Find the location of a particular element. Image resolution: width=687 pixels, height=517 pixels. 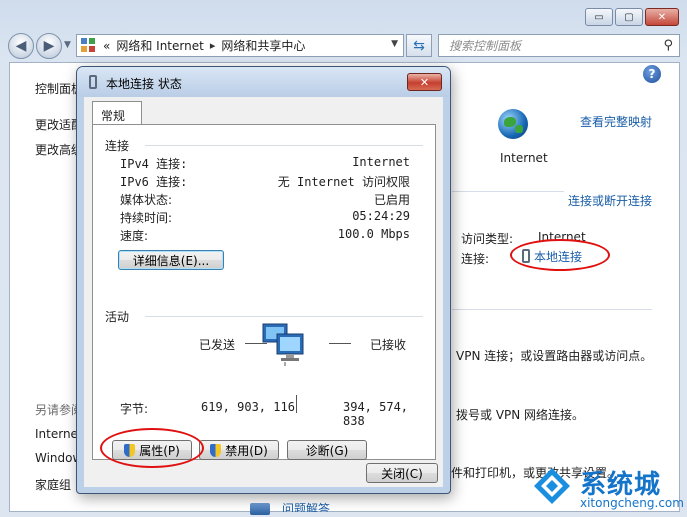

connections-label: 连接: is located at coordinates (475, 259).